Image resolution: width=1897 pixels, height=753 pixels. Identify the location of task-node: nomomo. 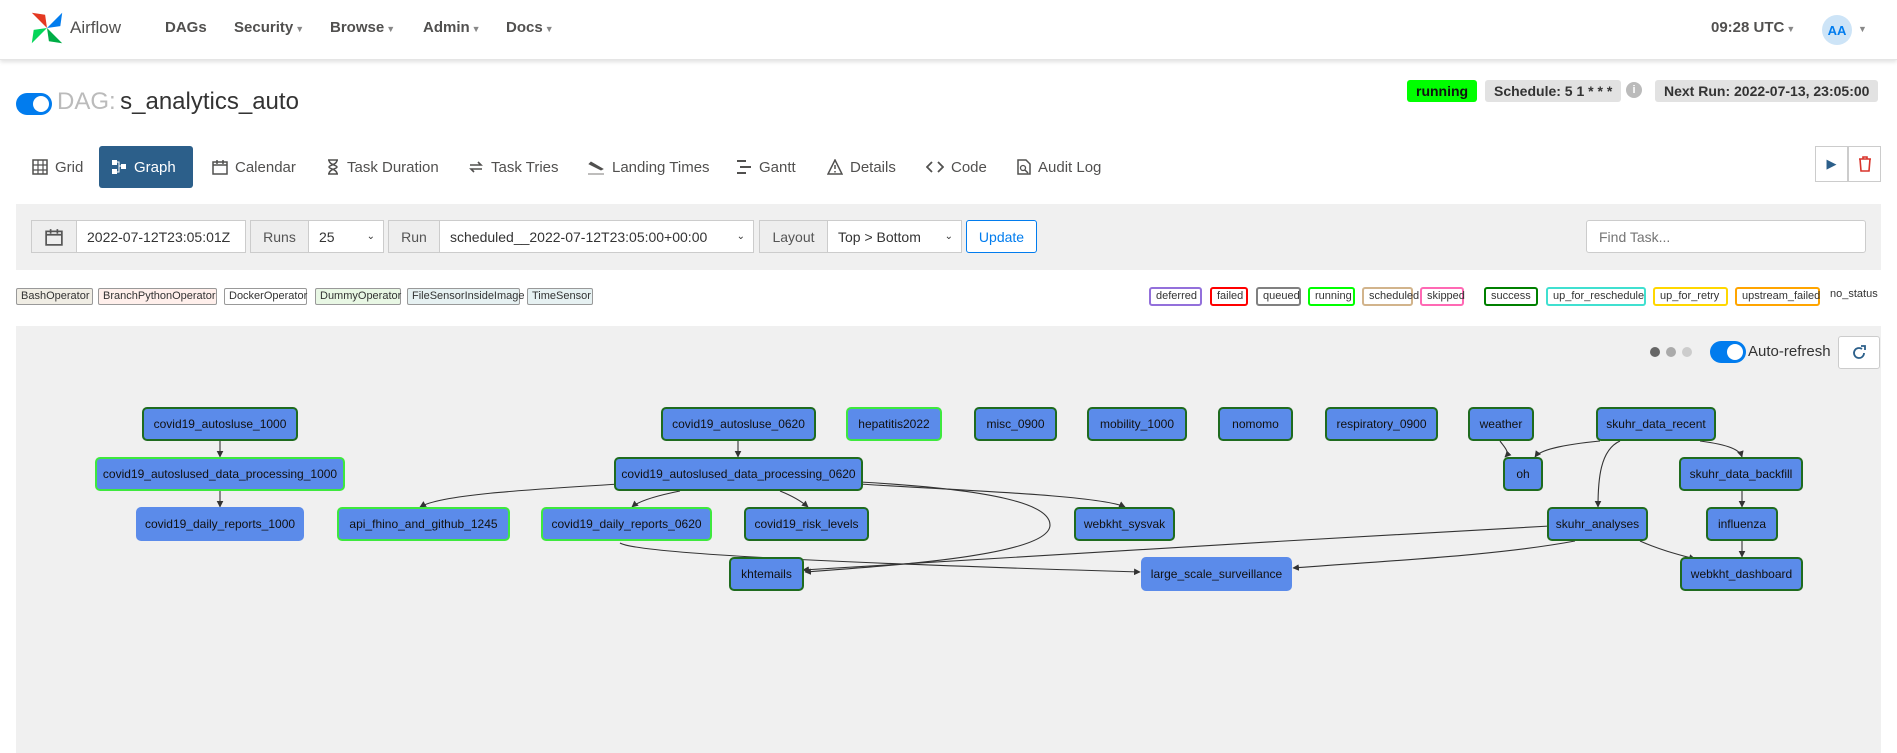
(1255, 424).